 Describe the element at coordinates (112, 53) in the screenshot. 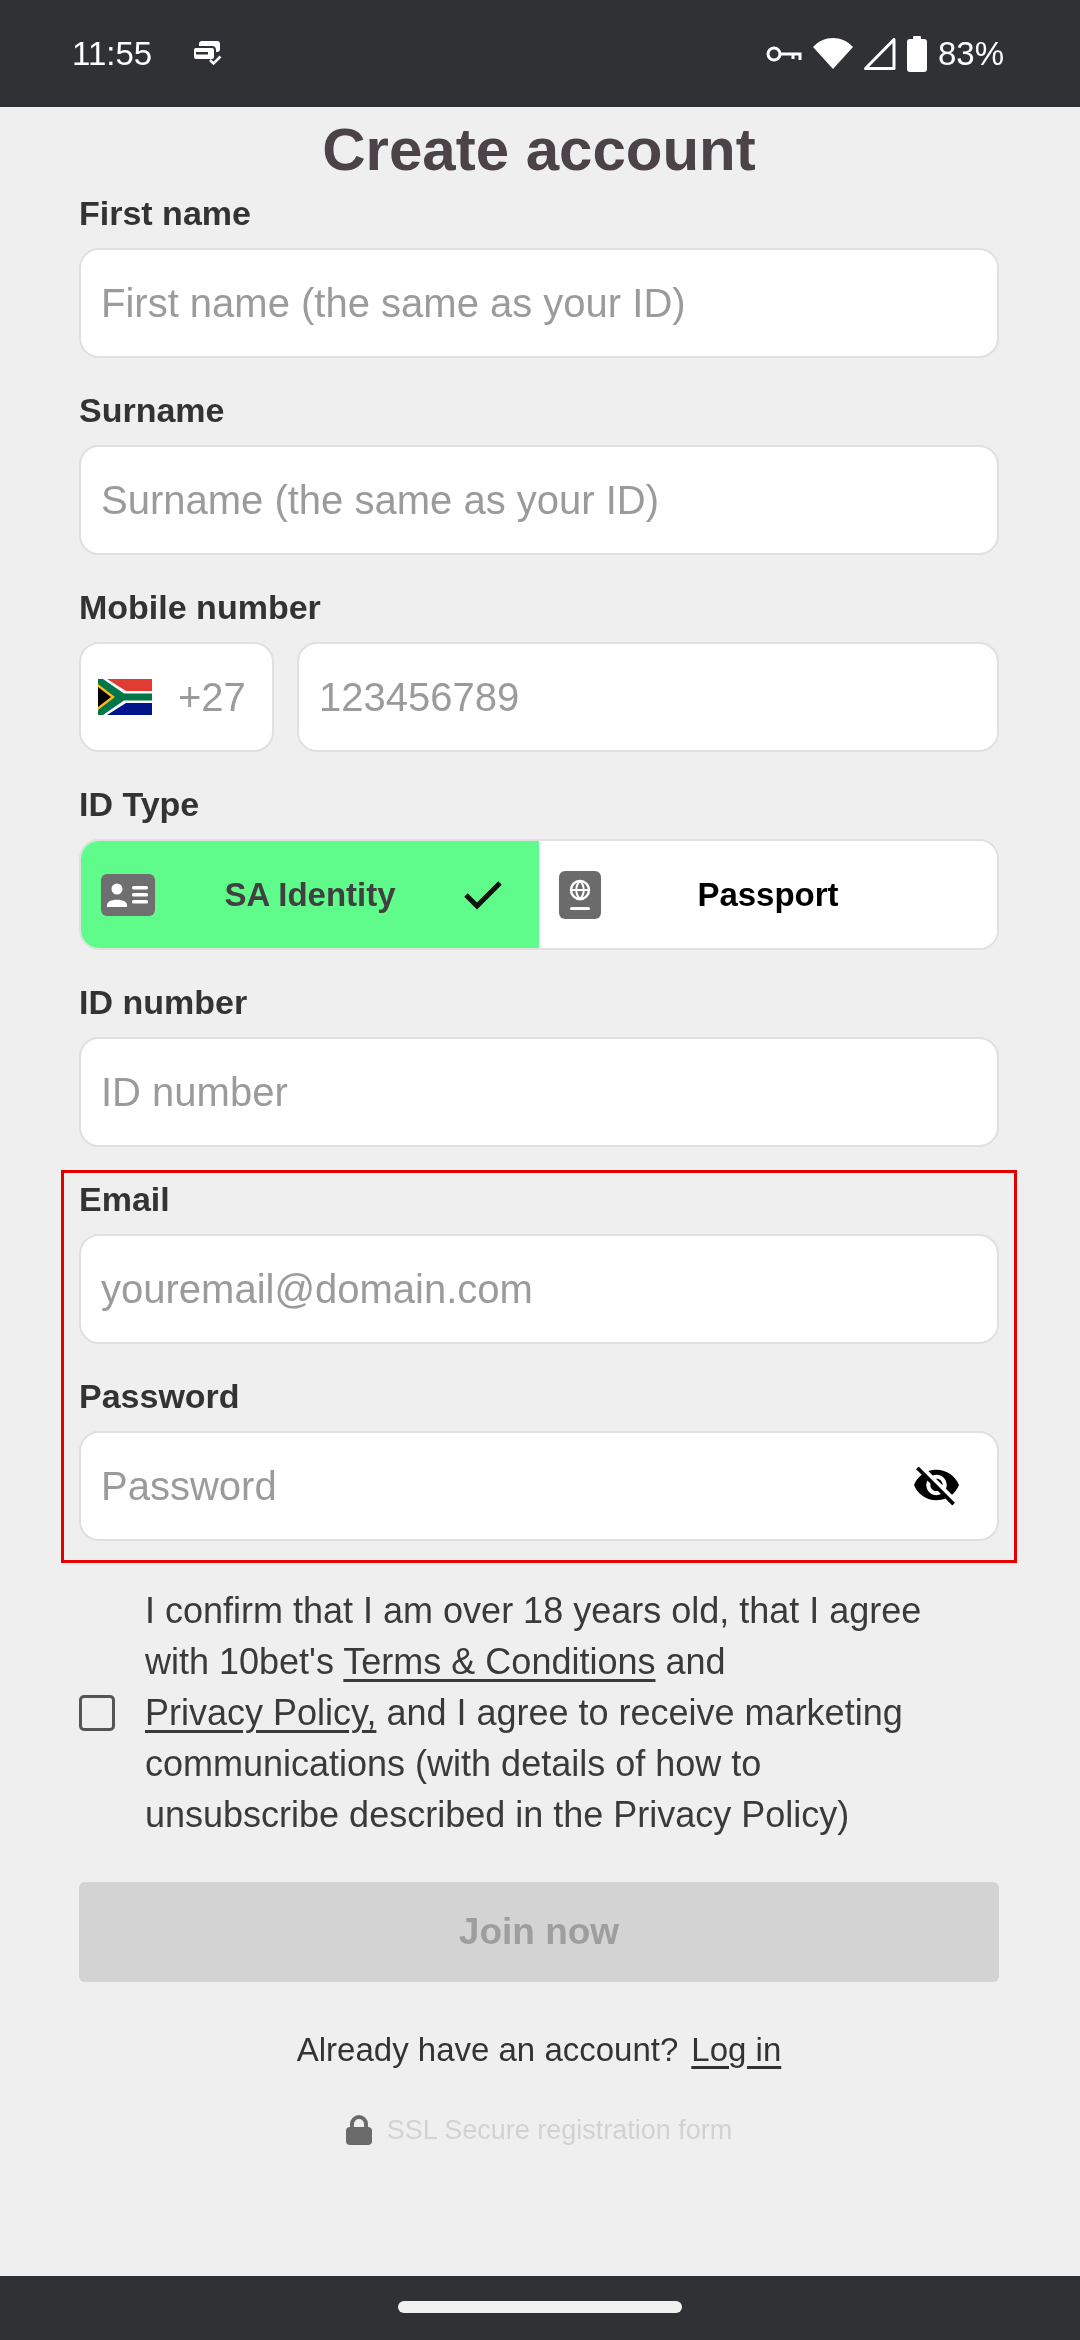

I see `clock-text: 11:55` at that location.